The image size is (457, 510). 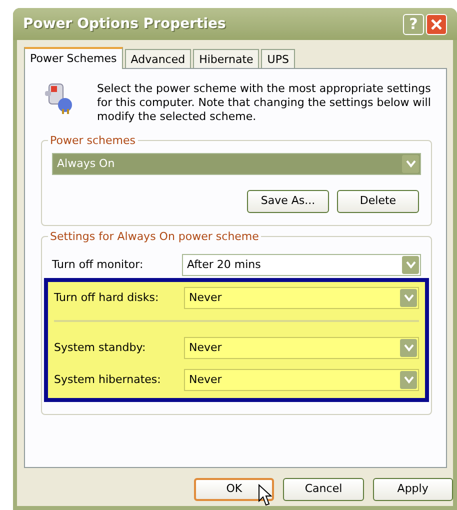 What do you see at coordinates (158, 58) in the screenshot?
I see `tab: Advanced` at bounding box center [158, 58].